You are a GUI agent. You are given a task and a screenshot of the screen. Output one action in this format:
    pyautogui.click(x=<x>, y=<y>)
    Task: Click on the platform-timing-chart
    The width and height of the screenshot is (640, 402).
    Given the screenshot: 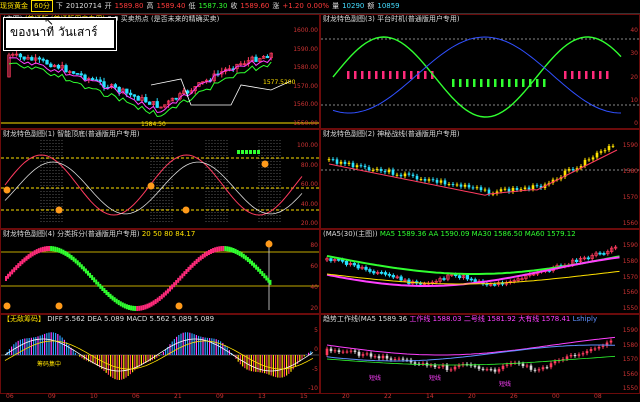 What is the action you would take?
    pyautogui.click(x=480, y=77)
    